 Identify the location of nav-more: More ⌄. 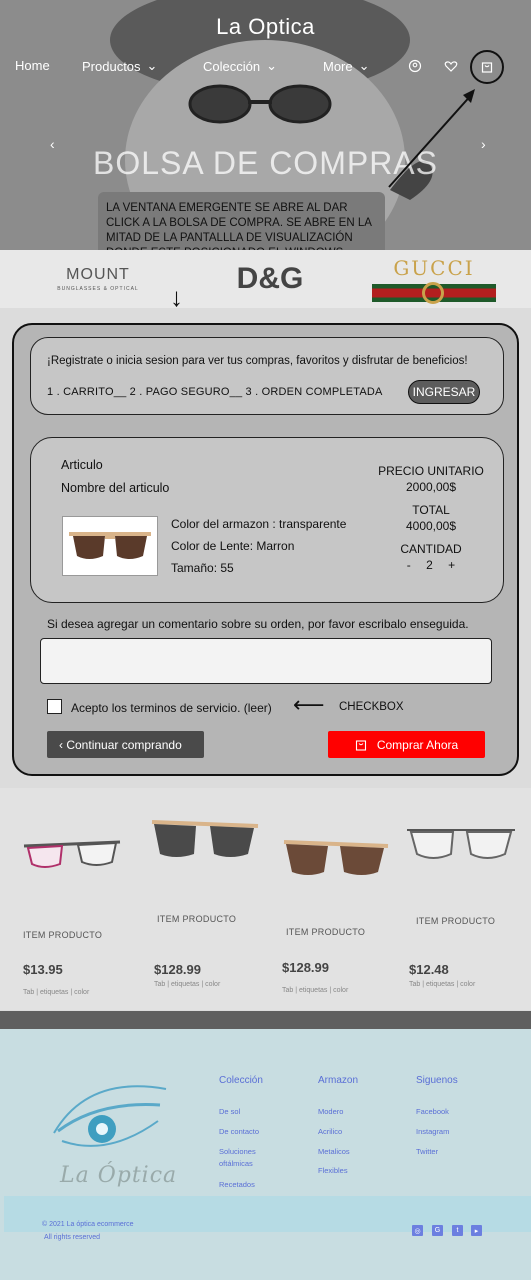
(346, 66).